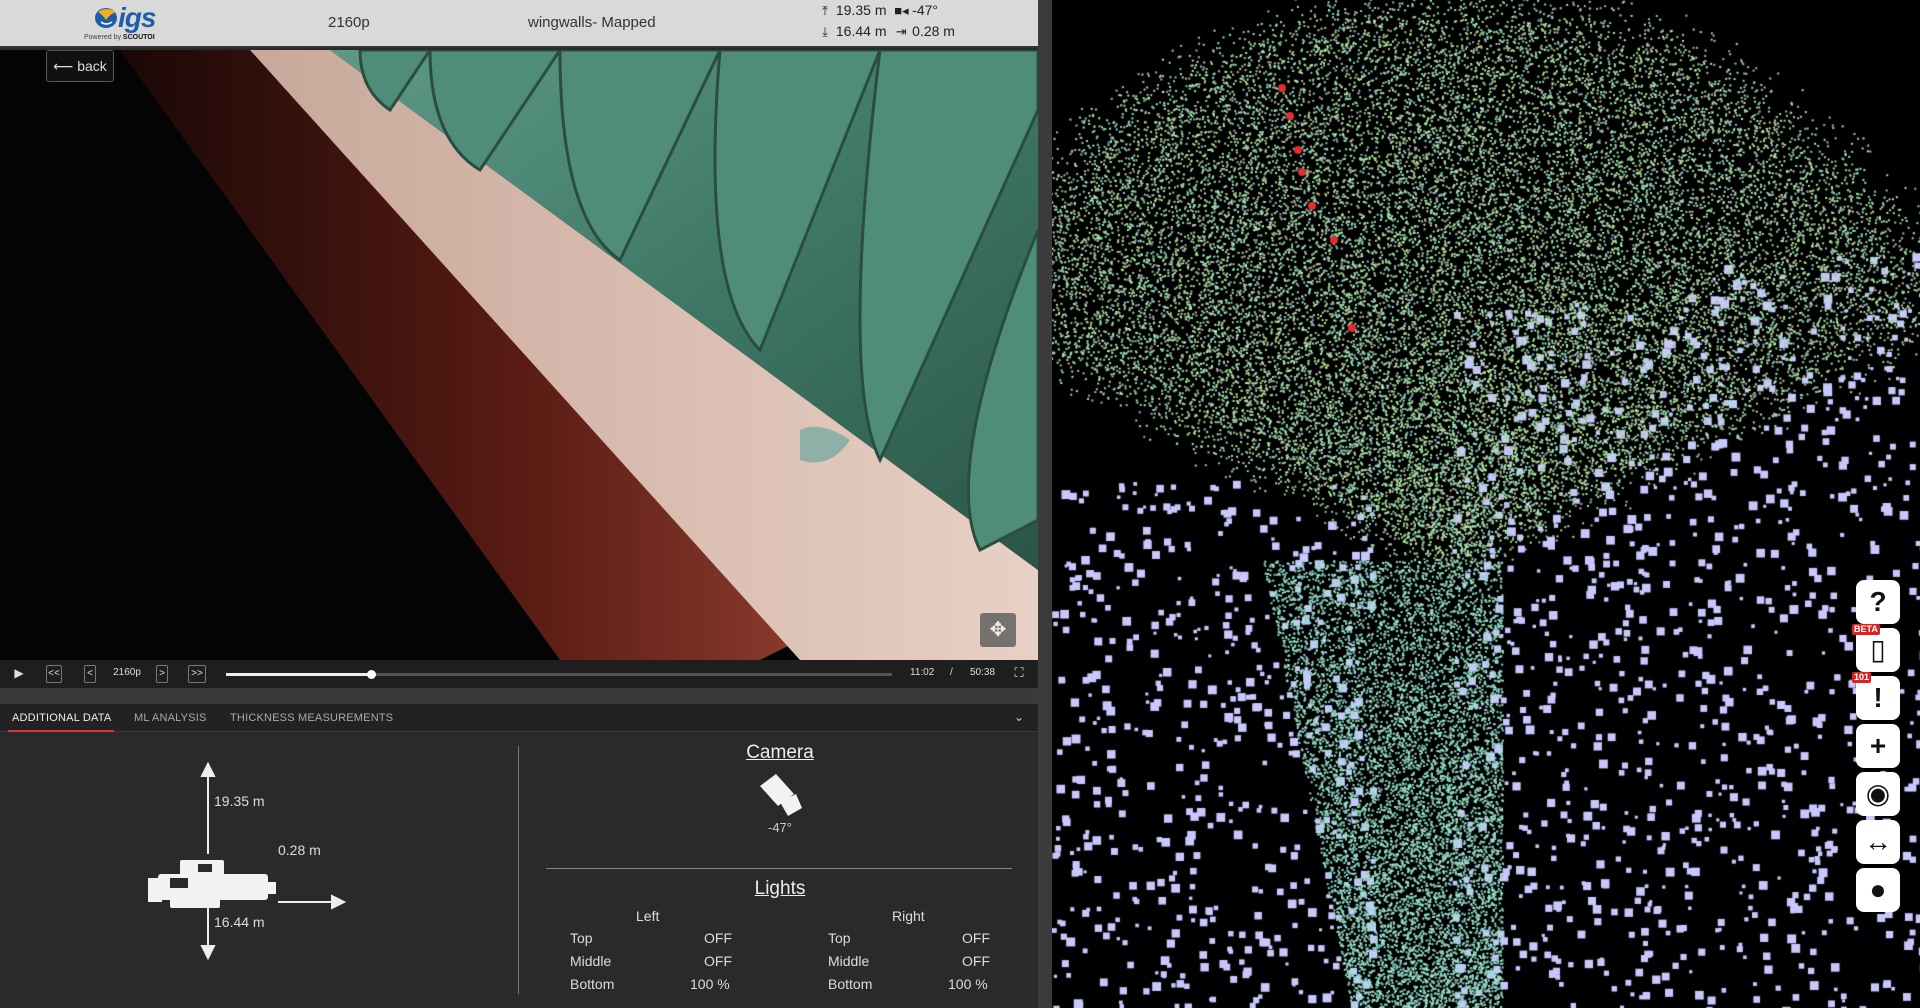 The width and height of the screenshot is (1920, 1008). Describe the element at coordinates (1866, 629) in the screenshot. I see `beta-badge: BETA` at that location.